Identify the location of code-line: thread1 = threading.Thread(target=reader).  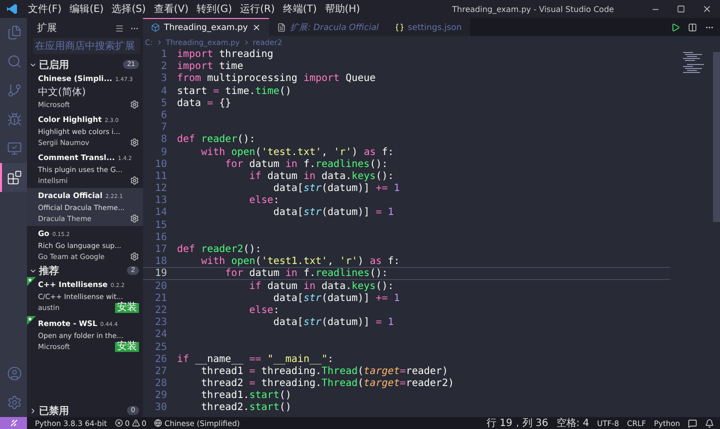
(324, 371).